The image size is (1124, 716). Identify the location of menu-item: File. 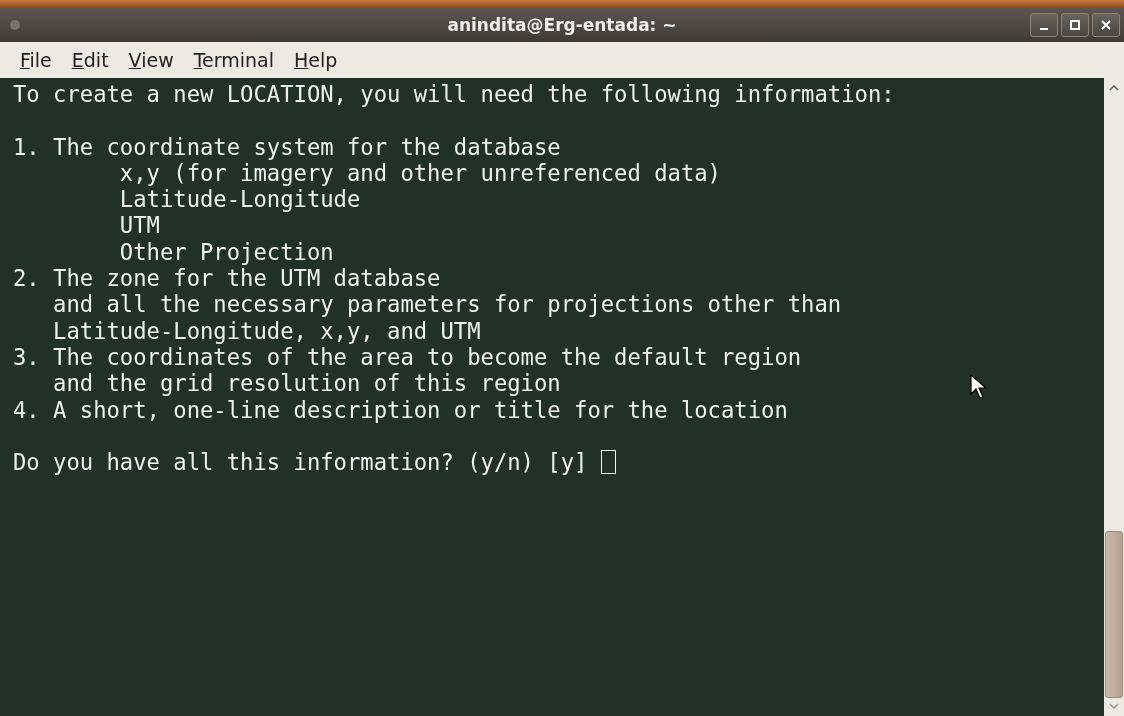
(36, 60).